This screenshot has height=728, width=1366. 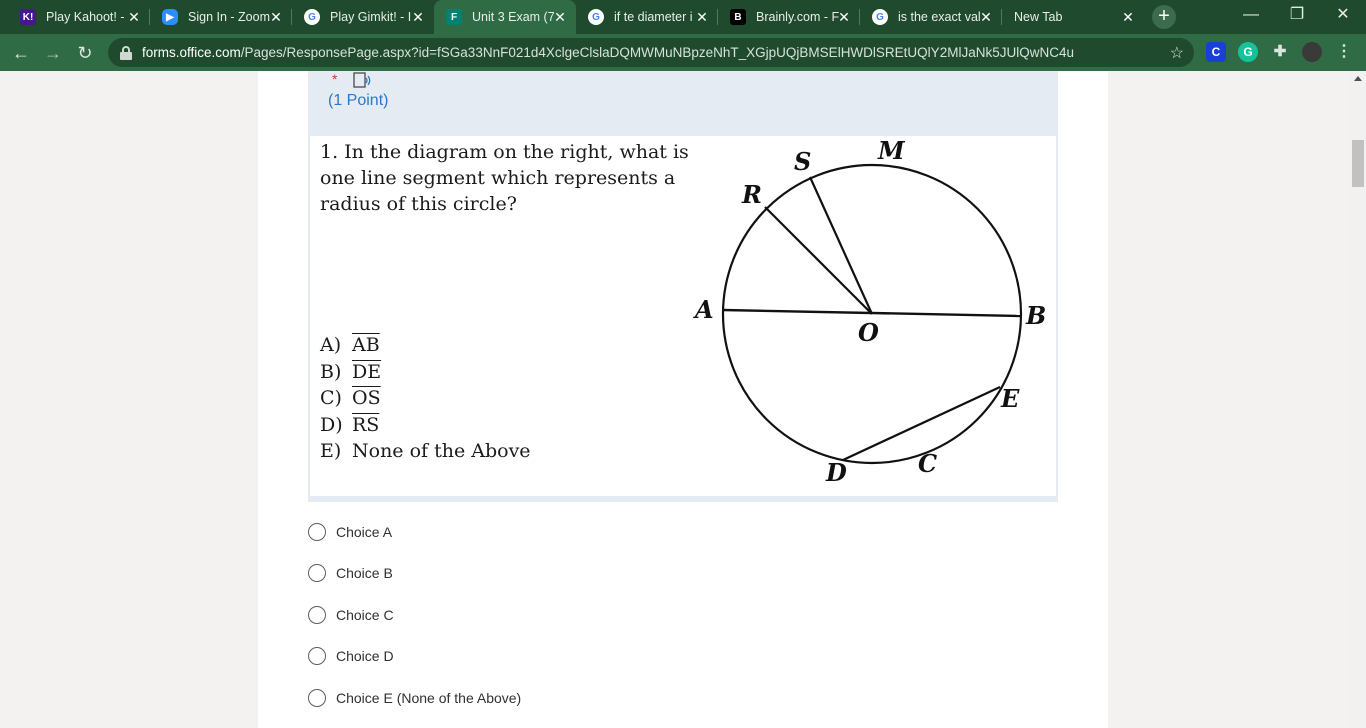 What do you see at coordinates (1164, 17) in the screenshot?
I see `new-tab-button: +` at bounding box center [1164, 17].